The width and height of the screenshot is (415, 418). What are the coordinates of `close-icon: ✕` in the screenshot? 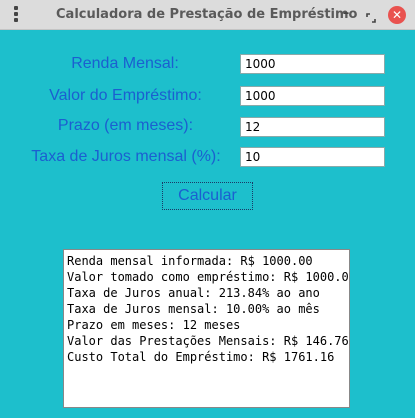 It's located at (397, 15).